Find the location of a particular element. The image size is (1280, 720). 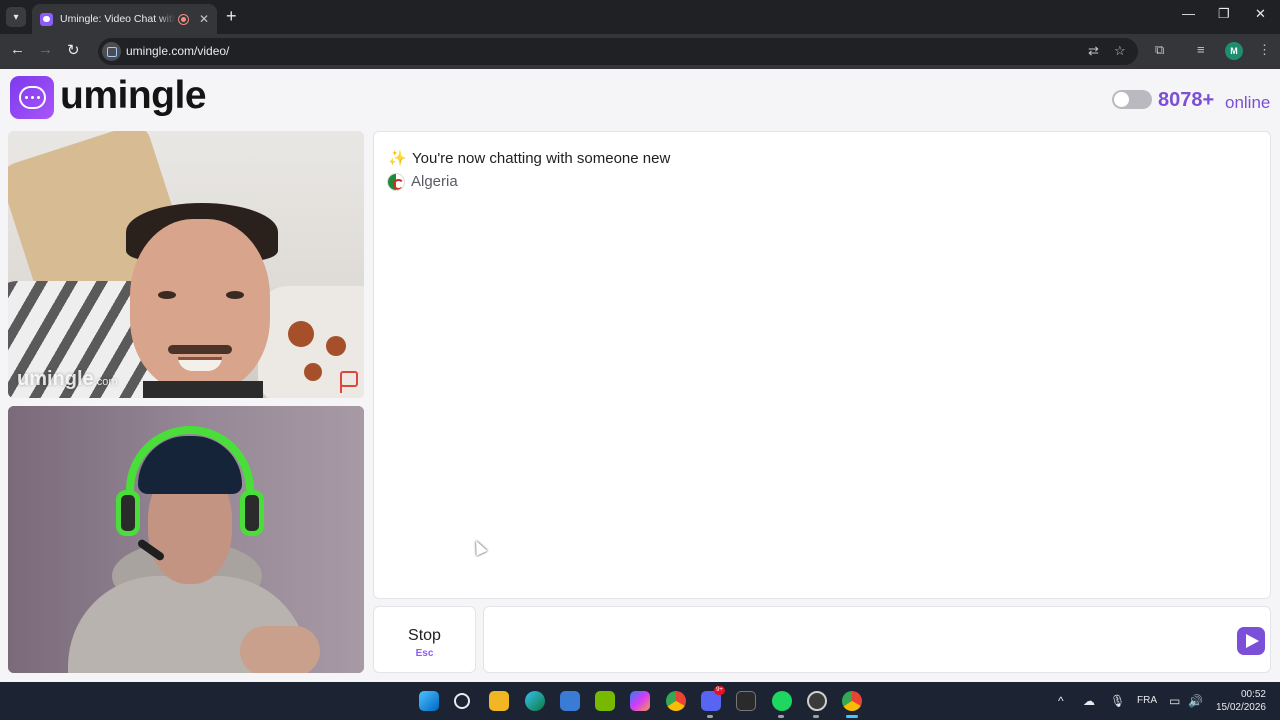

tab-title: Umingle: Video Chat with Strangers is located at coordinates (117, 19).